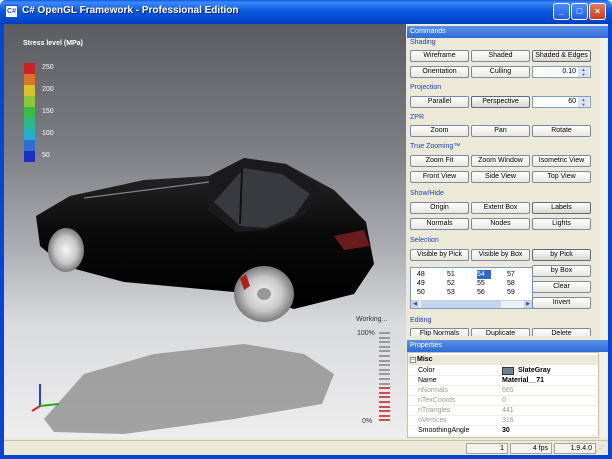  I want to click on shading-value-stepper: 0.10 ▲ ▼, so click(561, 72).